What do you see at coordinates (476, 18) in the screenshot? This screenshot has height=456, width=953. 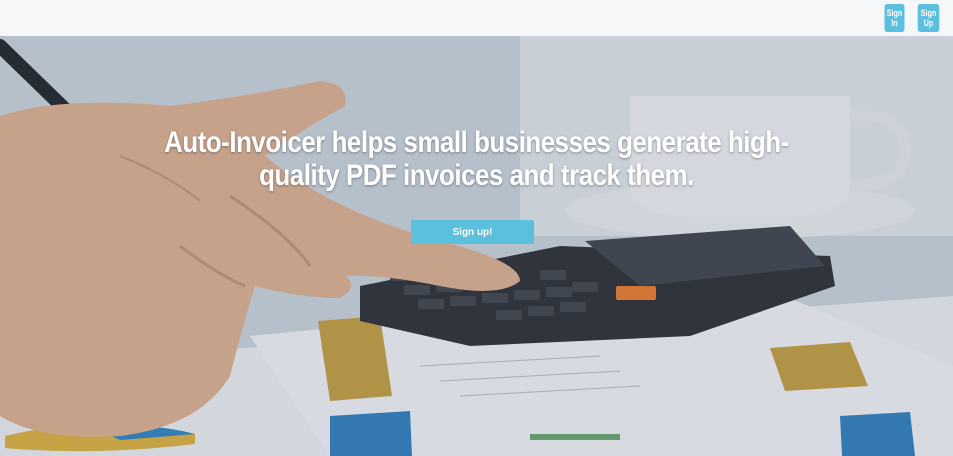 I see `top-navbar: Sign In Sign Up` at bounding box center [476, 18].